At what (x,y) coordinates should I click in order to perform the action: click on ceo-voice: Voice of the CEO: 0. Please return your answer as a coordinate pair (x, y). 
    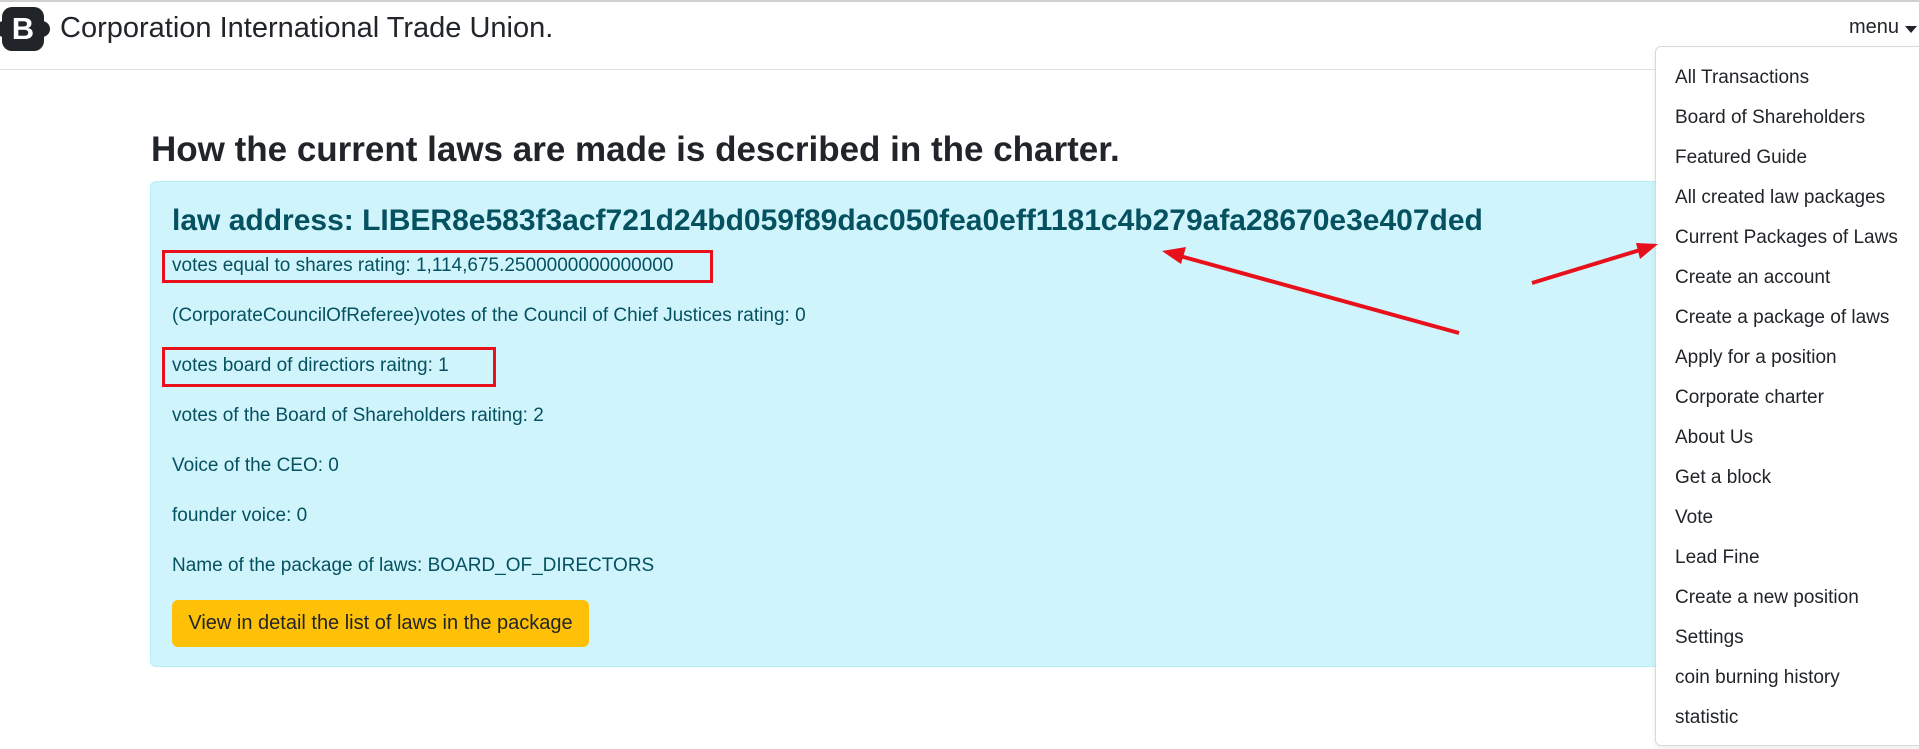
    Looking at the image, I should click on (255, 465).